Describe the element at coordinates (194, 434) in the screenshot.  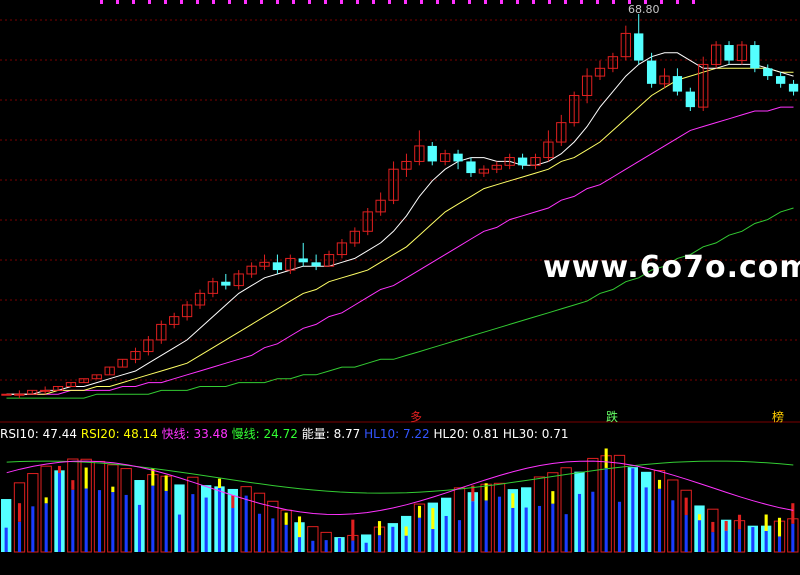
I see `legend-fast-line: 快线: 33.48` at that location.